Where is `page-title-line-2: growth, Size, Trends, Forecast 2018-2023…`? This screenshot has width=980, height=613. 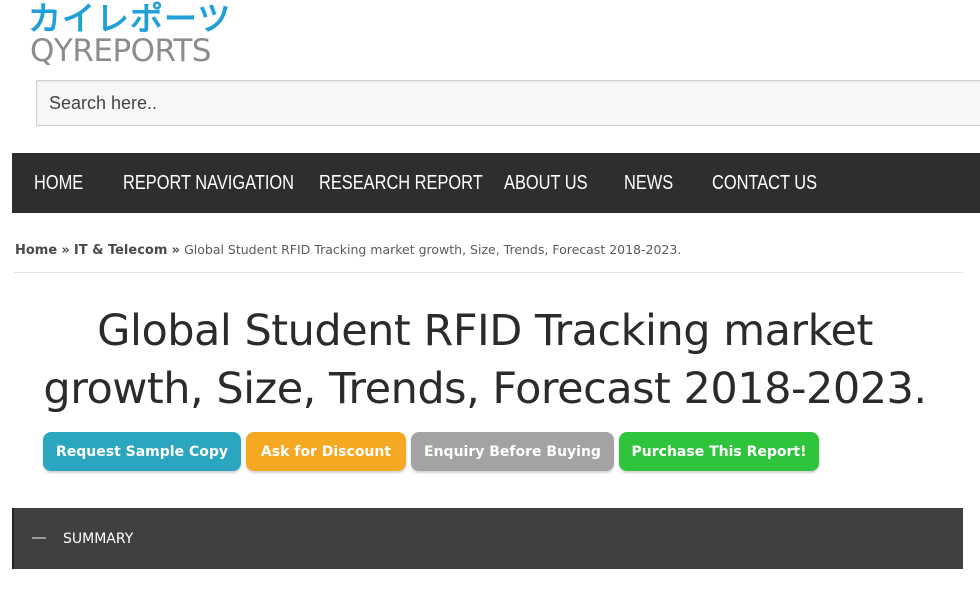
page-title-line-2: growth, Size, Trends, Forecast 2018-2023… is located at coordinates (485, 389).